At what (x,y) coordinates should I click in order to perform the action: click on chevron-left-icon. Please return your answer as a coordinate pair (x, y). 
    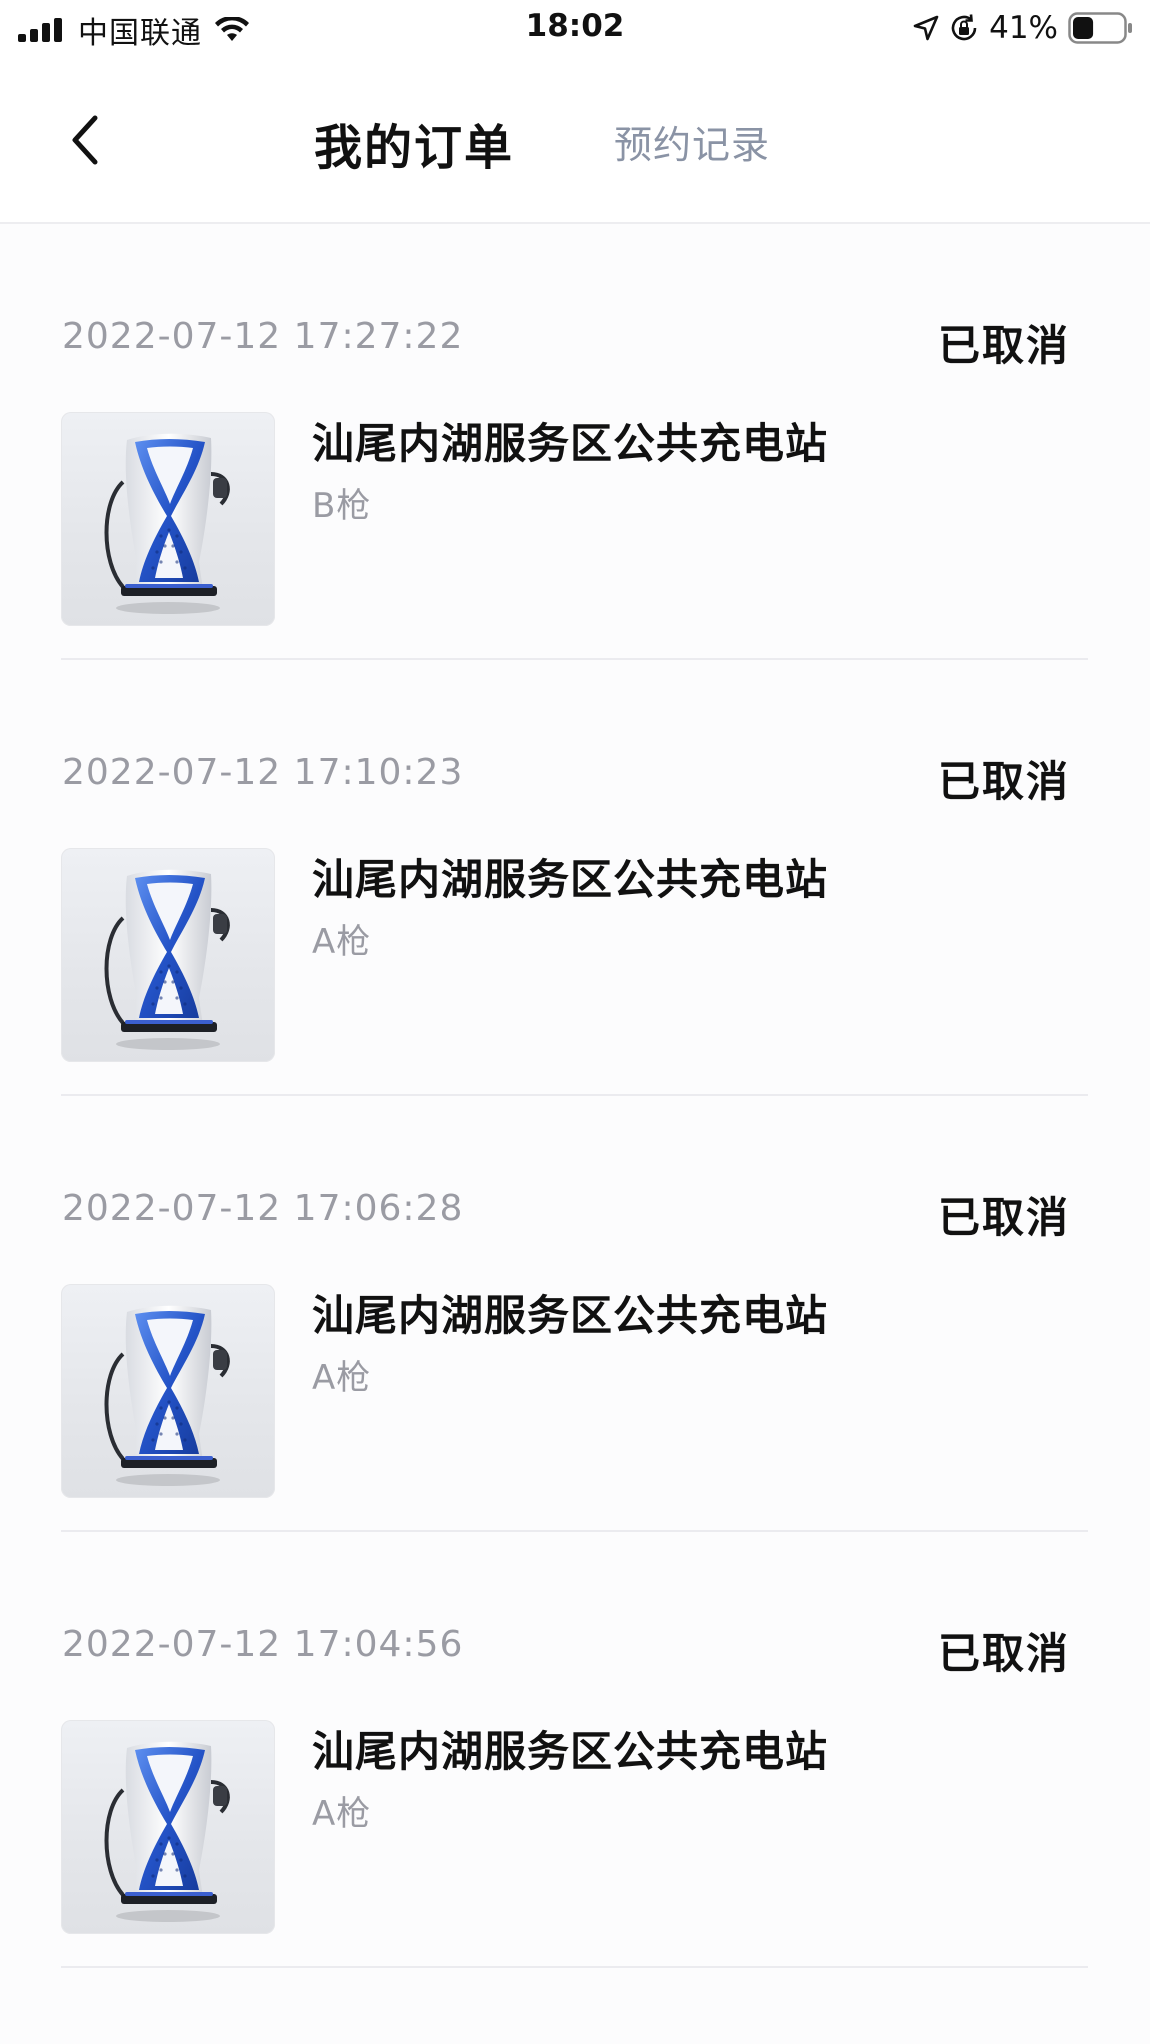
    Looking at the image, I should click on (85, 140).